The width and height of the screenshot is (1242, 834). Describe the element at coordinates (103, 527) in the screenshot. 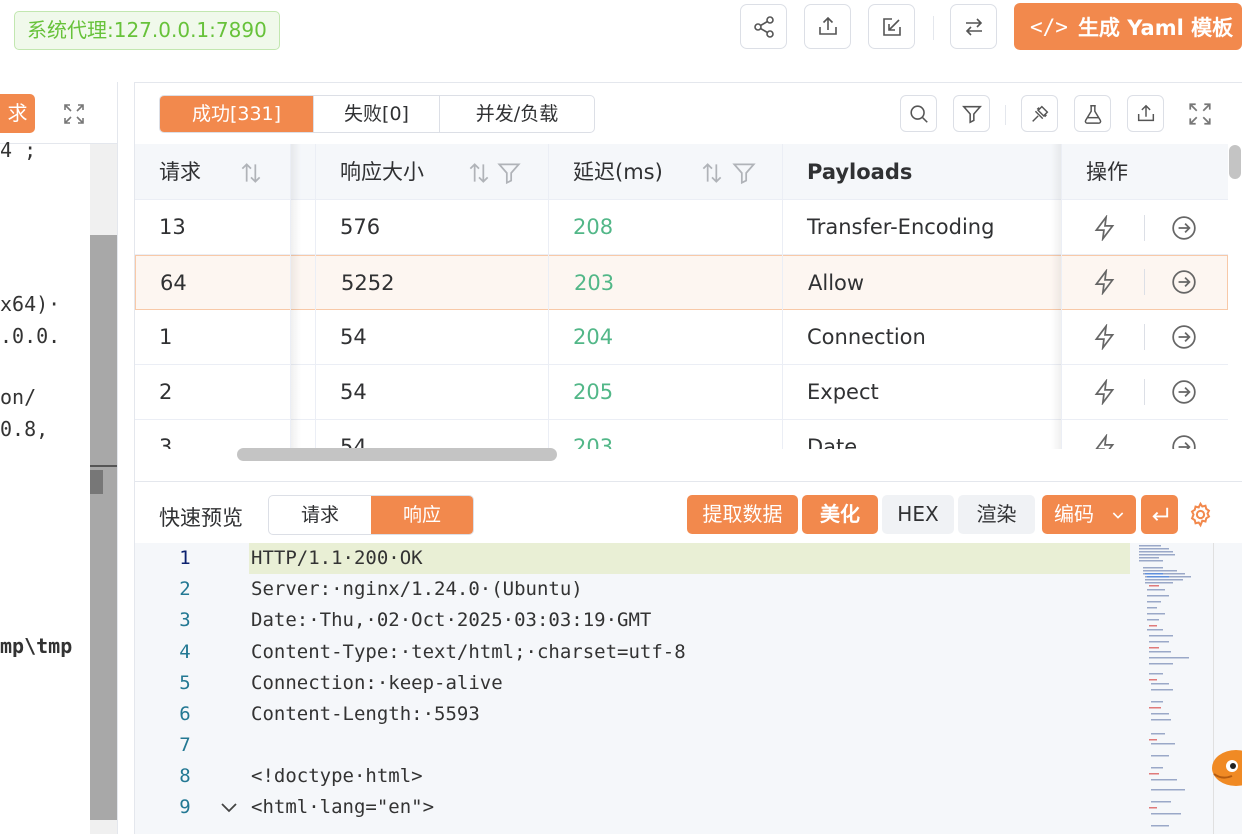

I see `left-scrollbar-thumb` at that location.